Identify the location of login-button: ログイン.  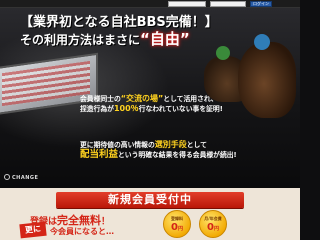
(261, 4).